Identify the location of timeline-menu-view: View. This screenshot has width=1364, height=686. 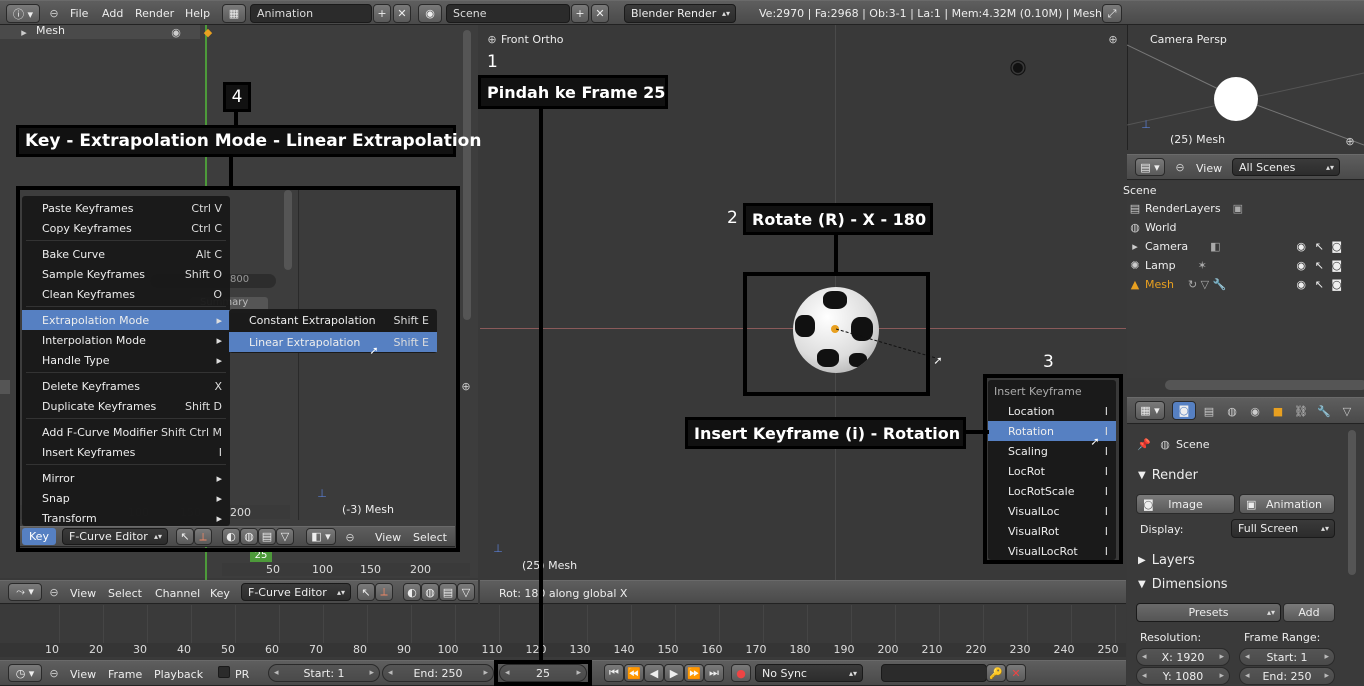
(83, 674).